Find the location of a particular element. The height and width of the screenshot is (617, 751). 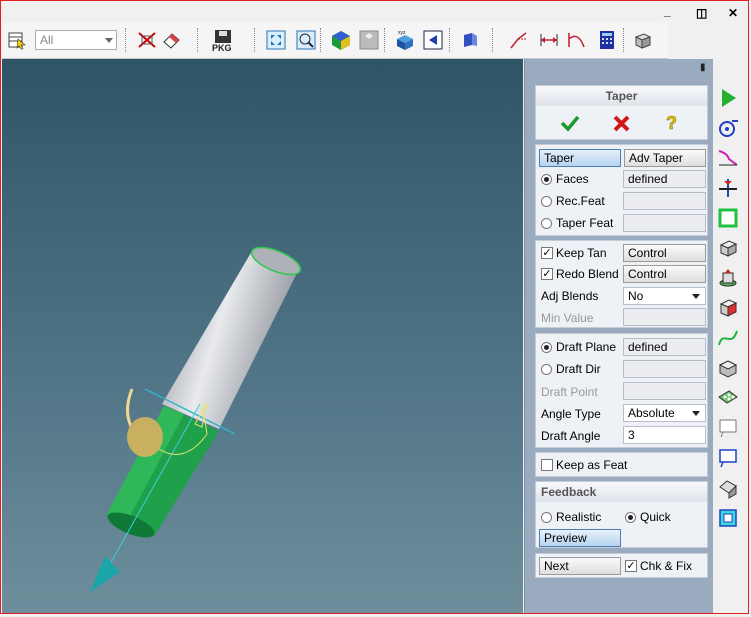

quick-label: Quick is located at coordinates (655, 517).